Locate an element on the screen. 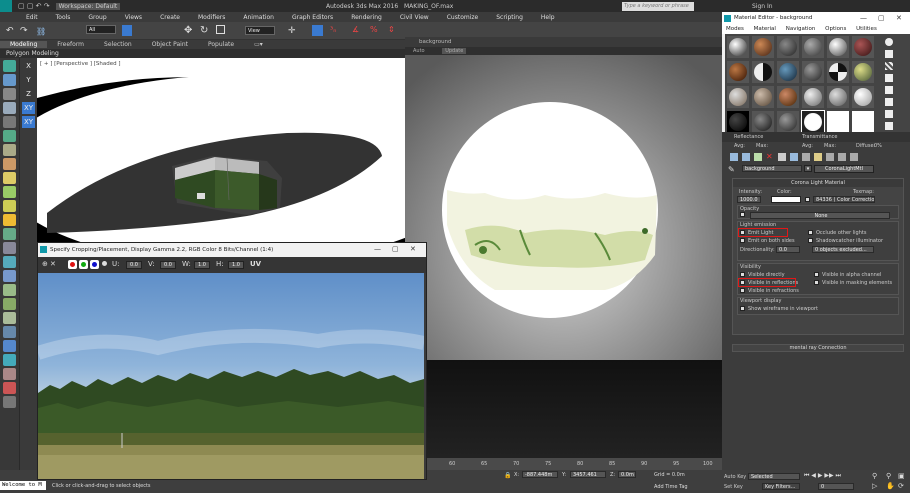 Image resolution: width=910 pixels, height=493 pixels. selection-filter-dropdown: All is located at coordinates (101, 29).